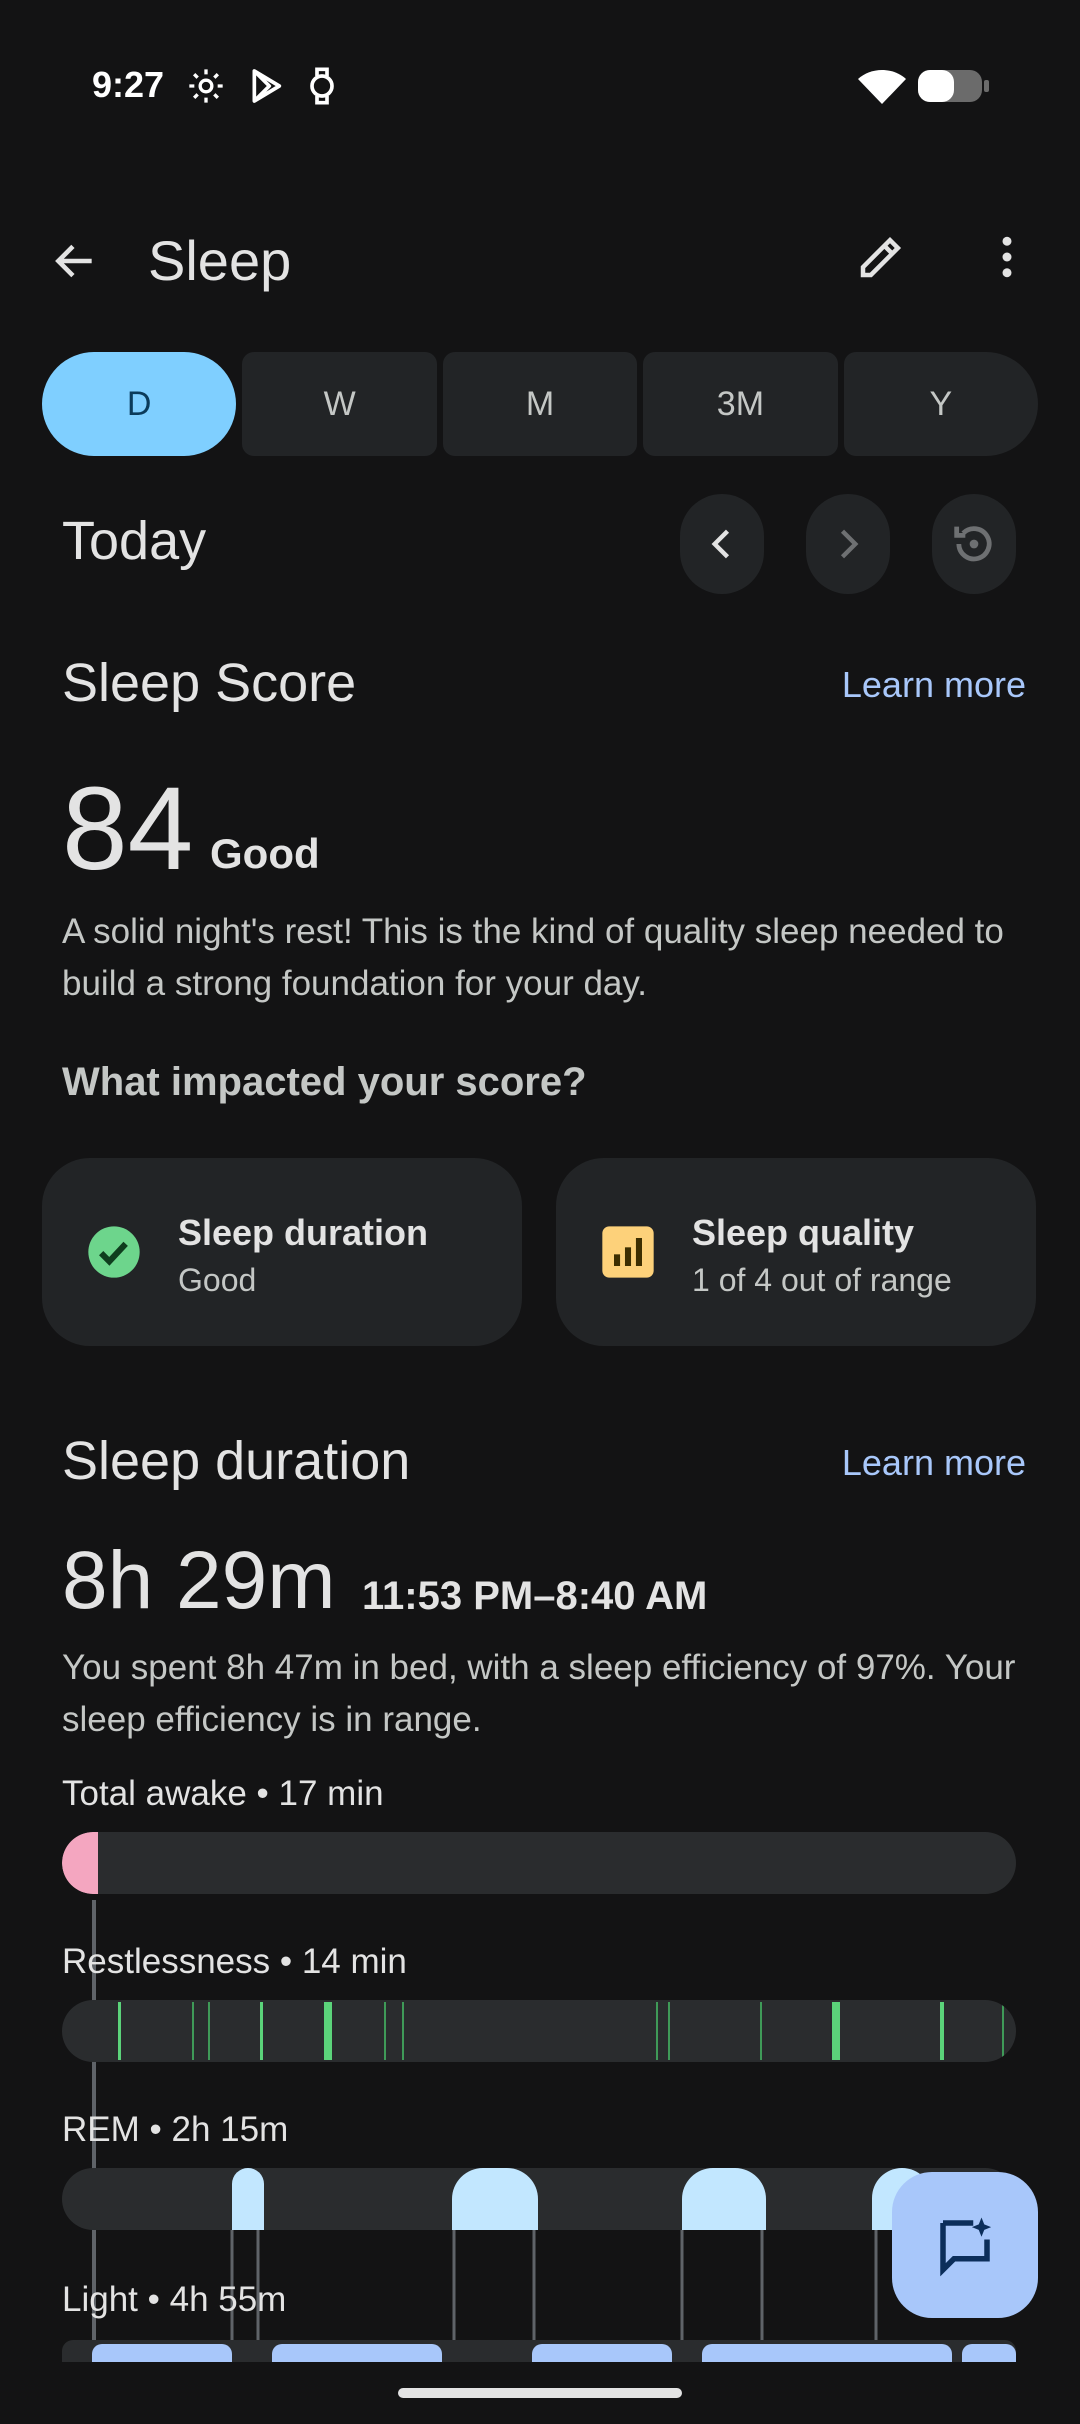 The width and height of the screenshot is (1080, 2424). I want to click on impact-card-status: 1 of 4 out of range, so click(822, 1280).